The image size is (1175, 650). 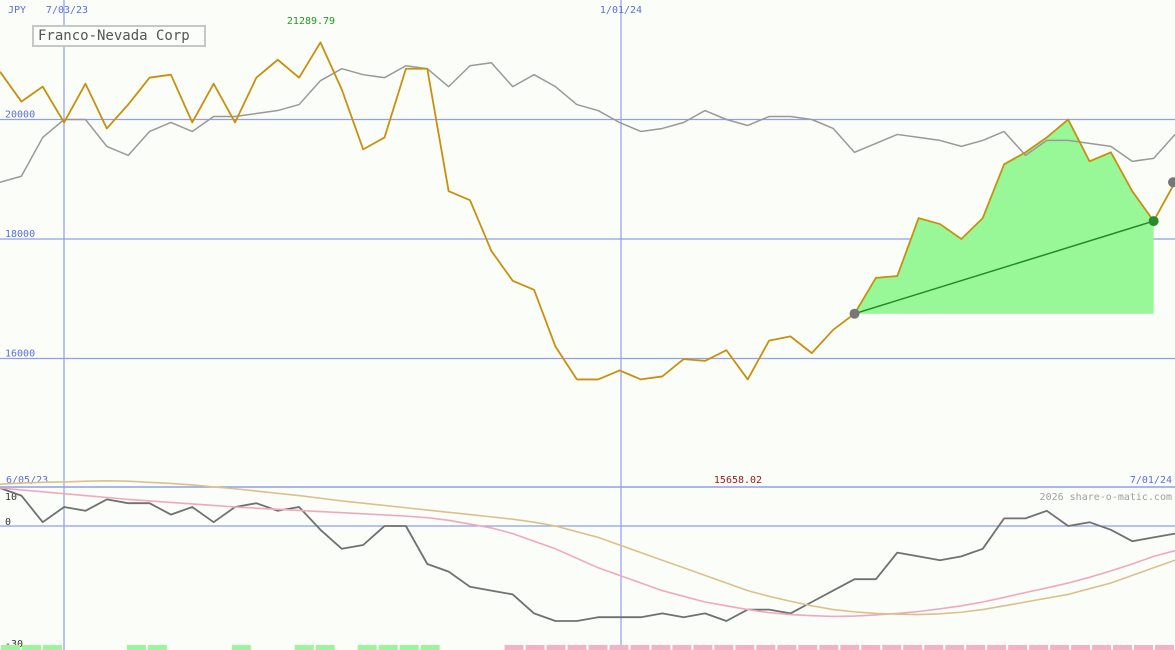 I want to click on x-tick-label: 1/01/24, so click(x=621, y=10).